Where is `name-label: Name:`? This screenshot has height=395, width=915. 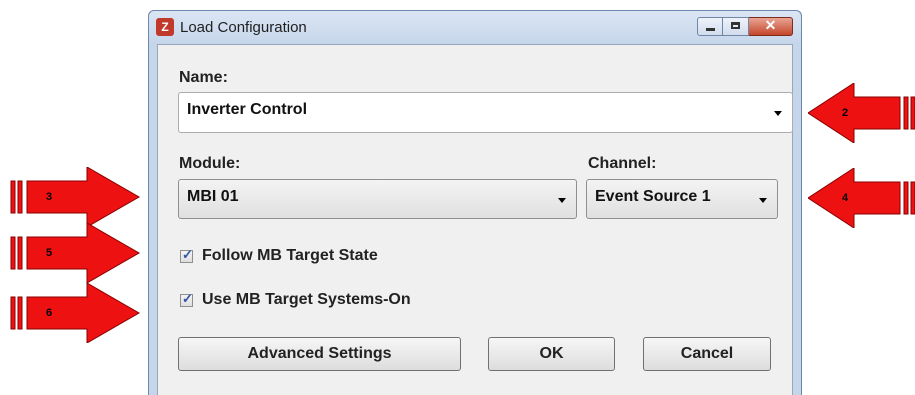
name-label: Name: is located at coordinates (203, 77).